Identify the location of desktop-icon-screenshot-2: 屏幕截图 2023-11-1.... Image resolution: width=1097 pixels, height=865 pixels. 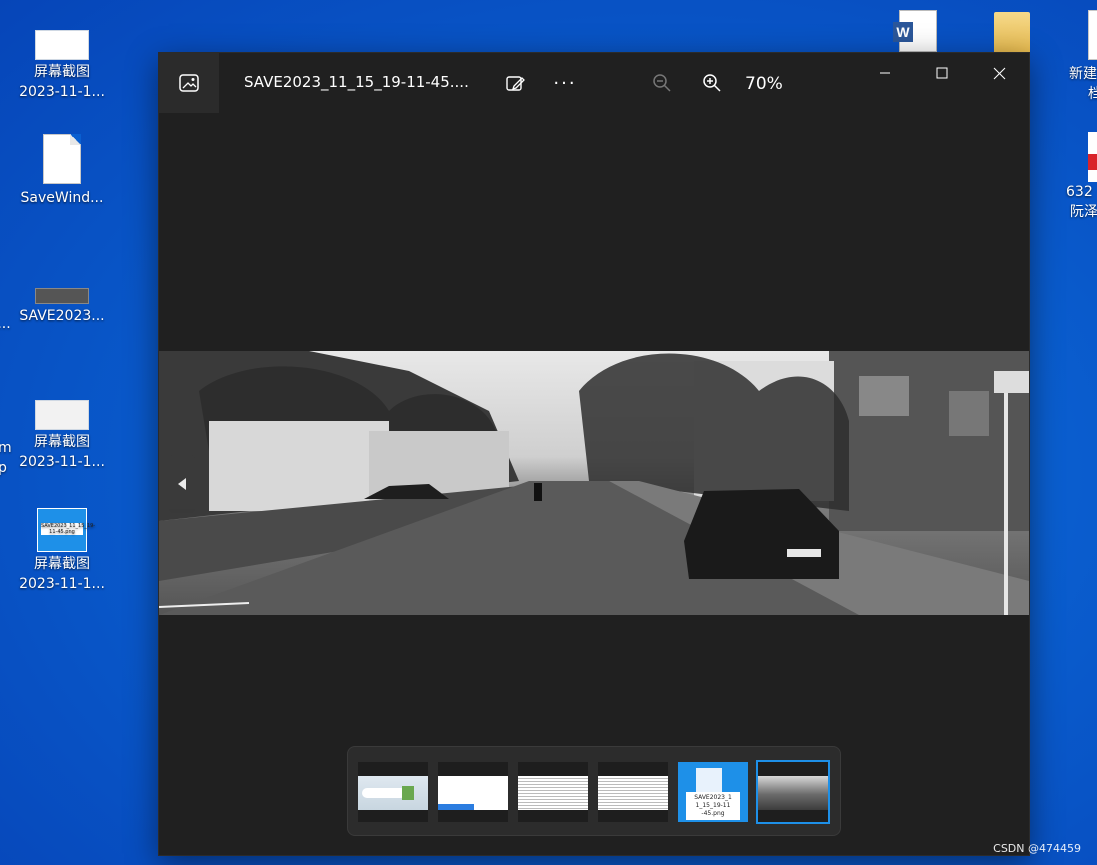
(62, 436).